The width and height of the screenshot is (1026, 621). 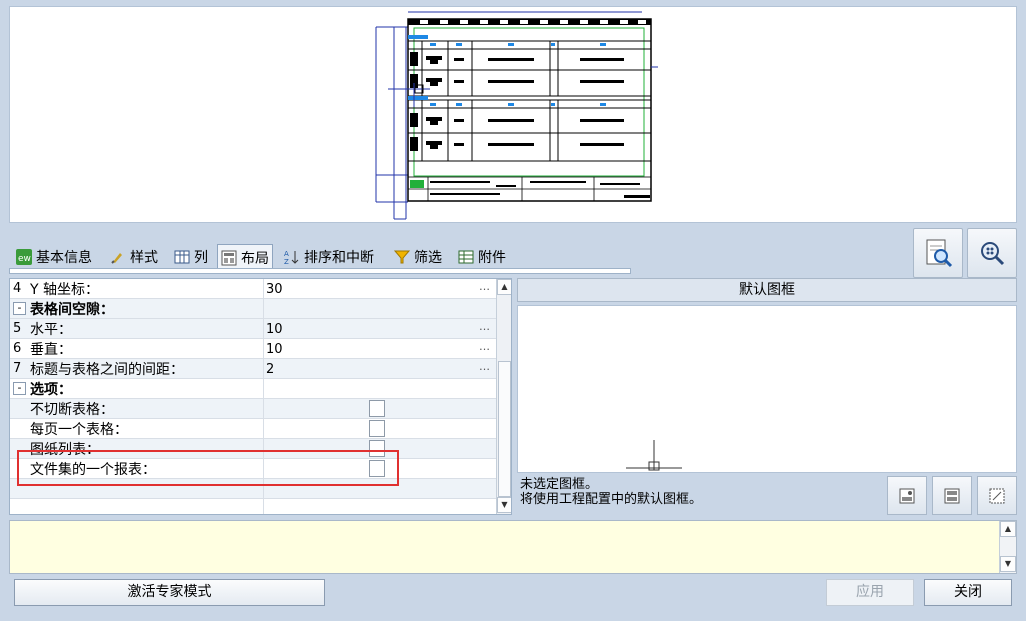 What do you see at coordinates (51, 389) in the screenshot?
I see `group-label: 选项：` at bounding box center [51, 389].